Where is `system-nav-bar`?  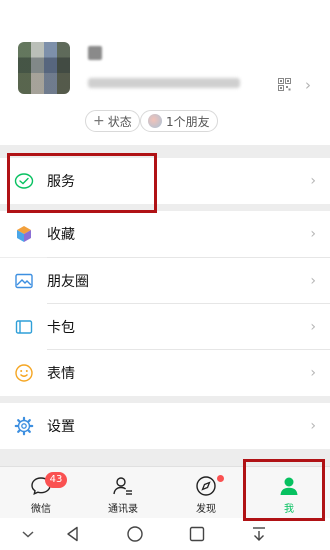
system-nav-bar is located at coordinates (165, 534).